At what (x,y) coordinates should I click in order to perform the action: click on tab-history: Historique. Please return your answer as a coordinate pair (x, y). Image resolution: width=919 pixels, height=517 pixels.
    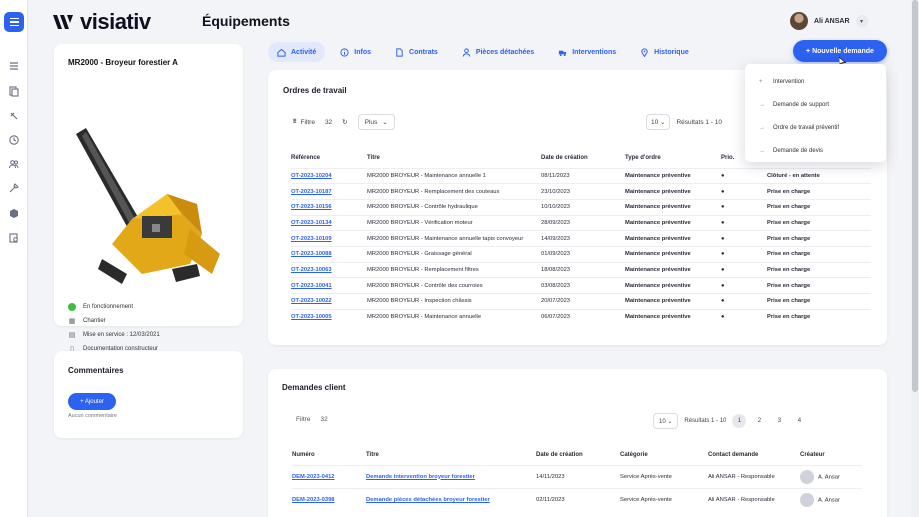
    Looking at the image, I should click on (664, 52).